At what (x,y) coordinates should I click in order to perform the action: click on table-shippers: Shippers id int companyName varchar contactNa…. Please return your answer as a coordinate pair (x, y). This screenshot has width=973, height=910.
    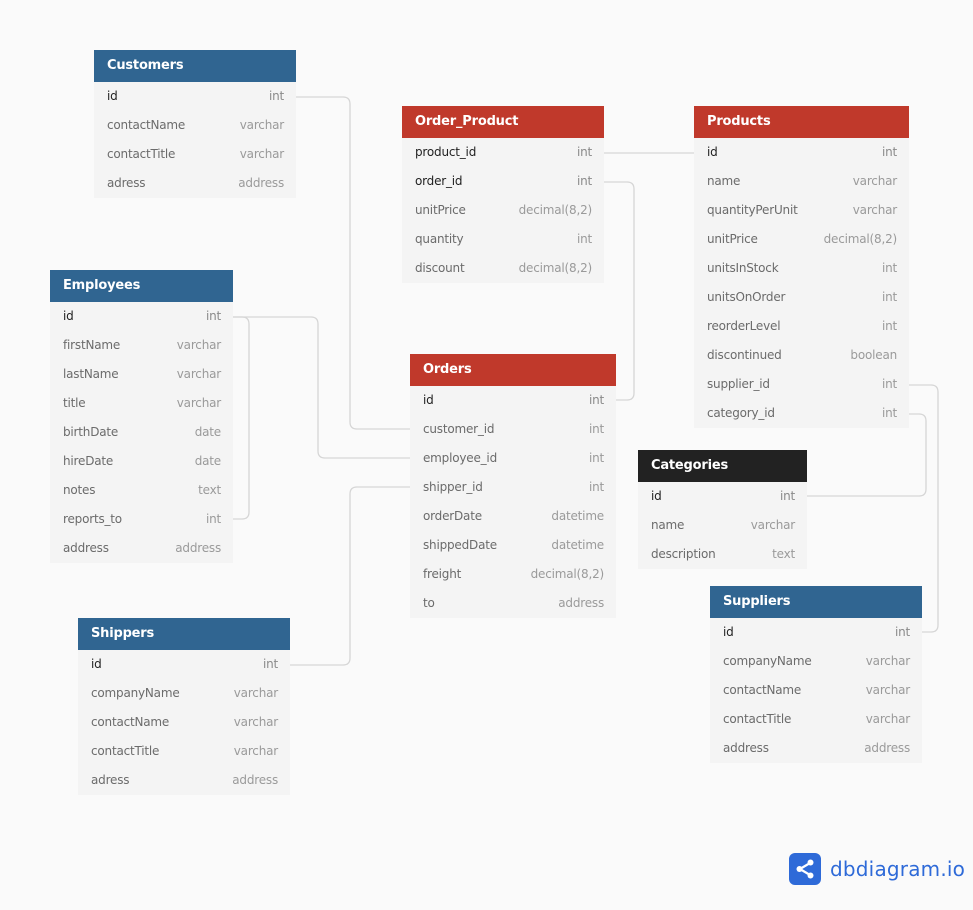
    Looking at the image, I should click on (184, 706).